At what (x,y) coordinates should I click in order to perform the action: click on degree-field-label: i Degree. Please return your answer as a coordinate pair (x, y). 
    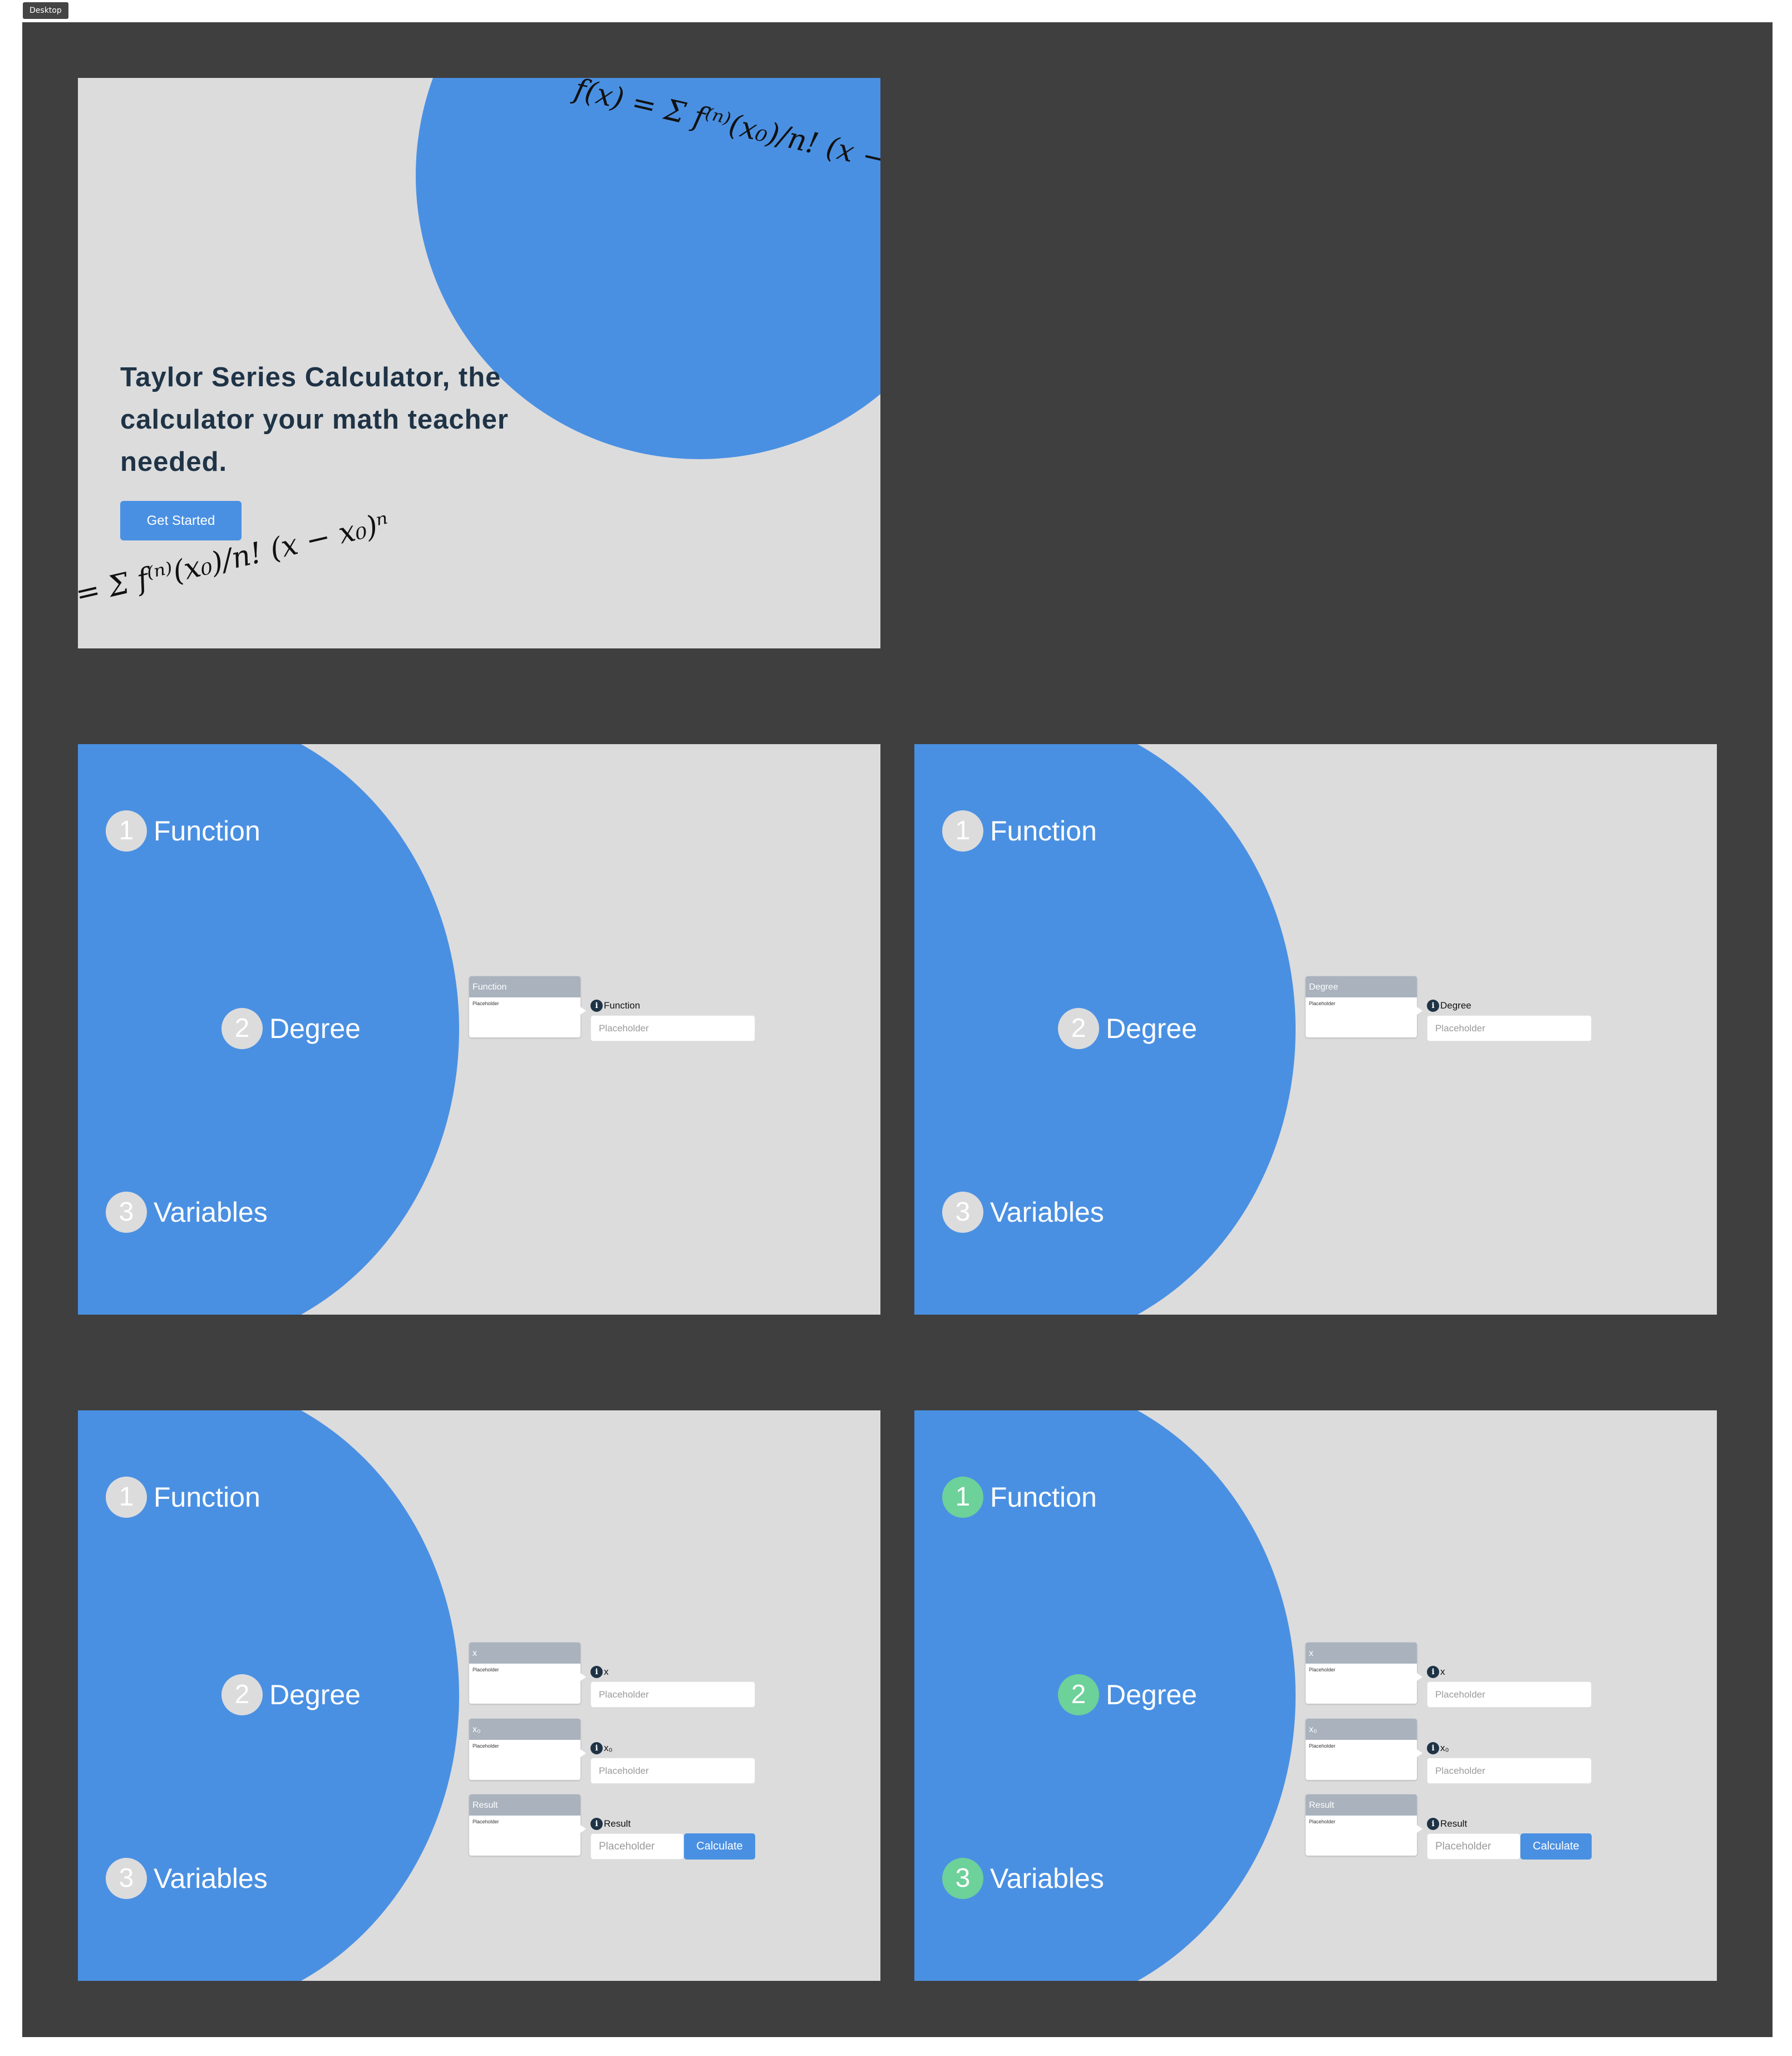
    Looking at the image, I should click on (1449, 1006).